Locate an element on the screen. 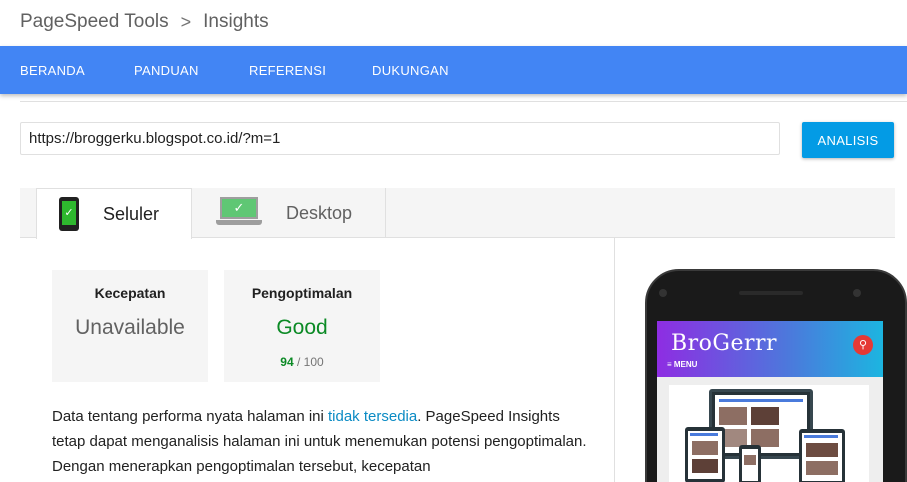  breadcrumb-insights: Insights is located at coordinates (235, 22).